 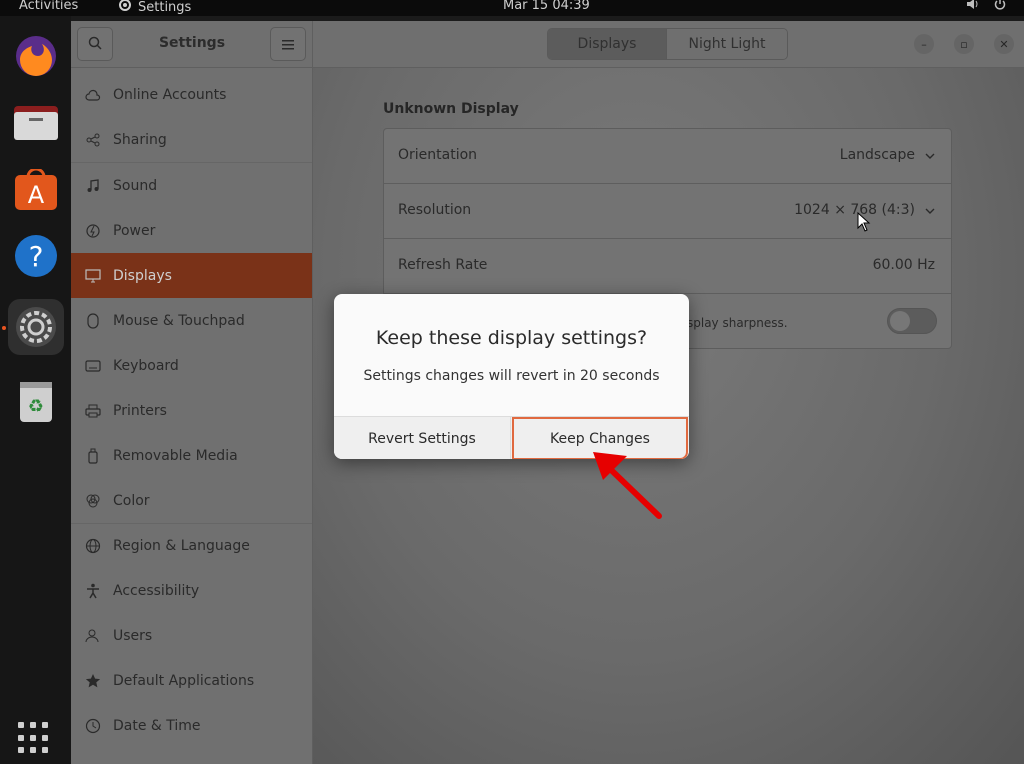 What do you see at coordinates (142, 275) in the screenshot?
I see `sidebar-item-label: Displays` at bounding box center [142, 275].